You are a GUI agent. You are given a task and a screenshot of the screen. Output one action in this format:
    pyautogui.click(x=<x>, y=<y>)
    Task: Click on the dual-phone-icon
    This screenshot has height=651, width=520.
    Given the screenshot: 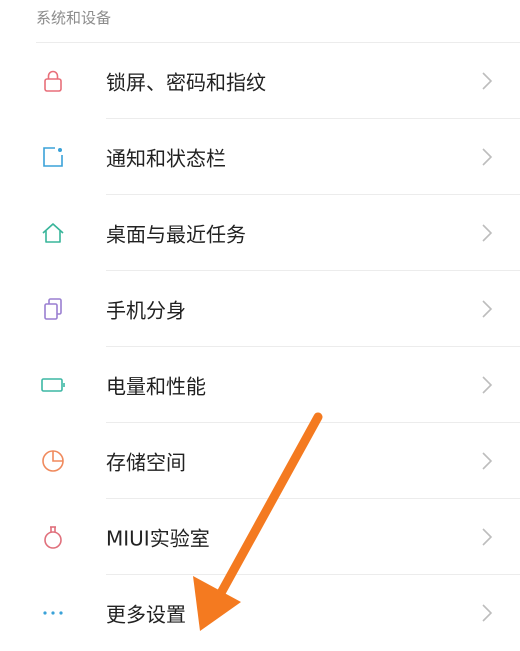 What is the action you would take?
    pyautogui.click(x=53, y=309)
    